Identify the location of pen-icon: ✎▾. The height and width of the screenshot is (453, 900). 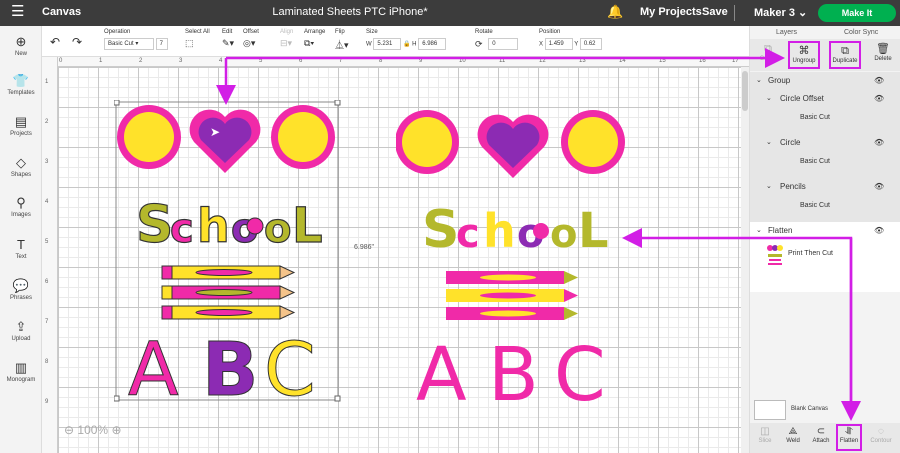
(228, 43).